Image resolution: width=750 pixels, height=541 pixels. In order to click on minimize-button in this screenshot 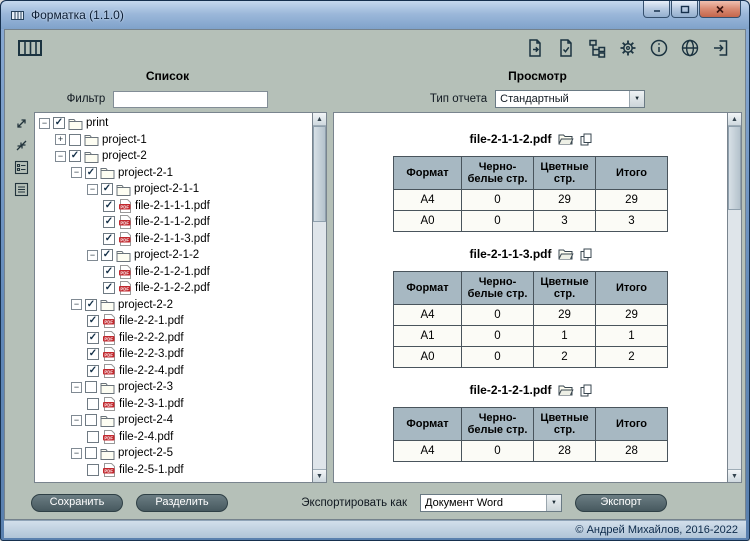, I will do `click(656, 9)`.